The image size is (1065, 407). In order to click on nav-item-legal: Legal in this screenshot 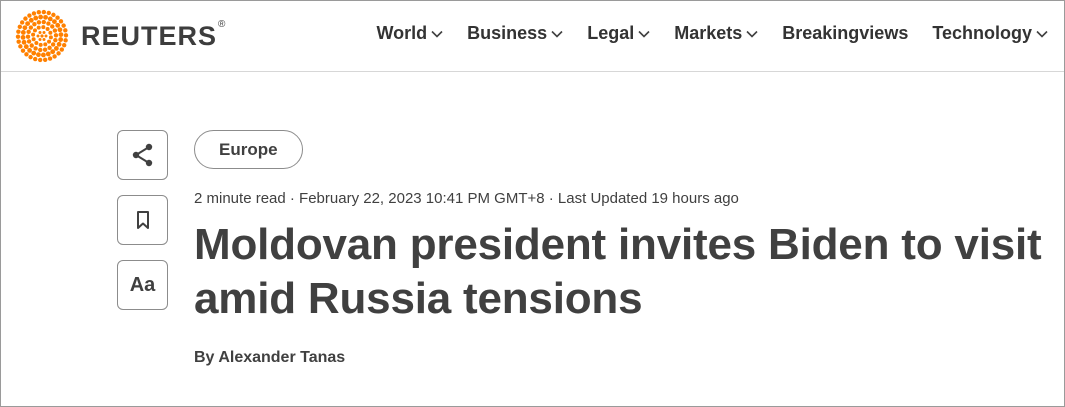, I will do `click(618, 33)`.